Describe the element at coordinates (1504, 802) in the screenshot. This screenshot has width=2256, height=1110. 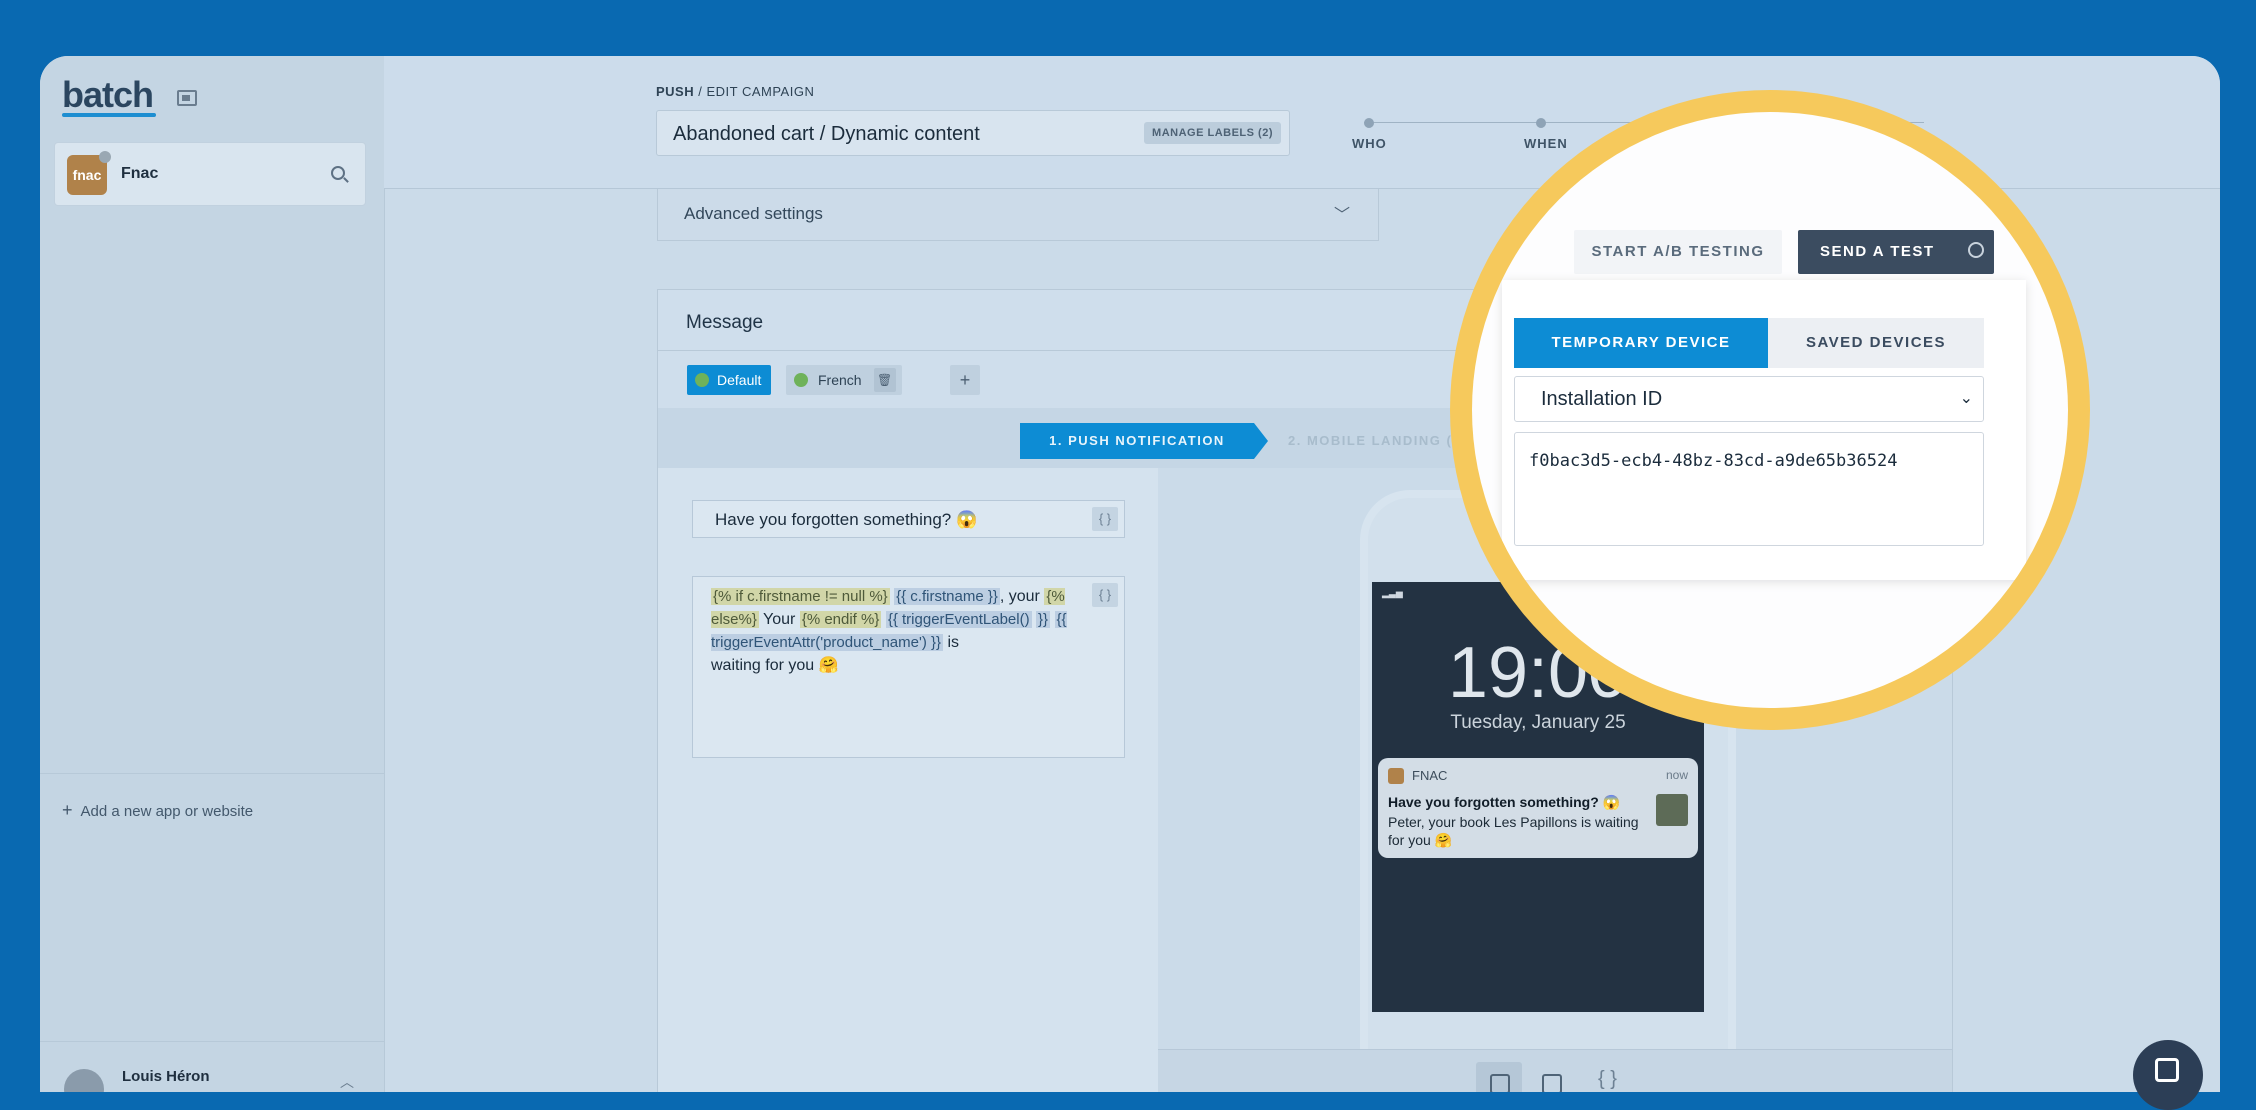
I see `notification-title: Have you forgotten something? 😱` at that location.